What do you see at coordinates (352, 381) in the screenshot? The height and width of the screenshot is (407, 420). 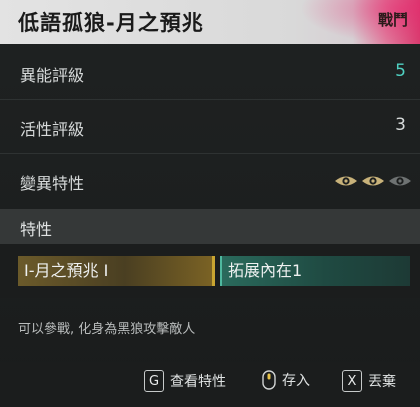 I see `x-key-icon: X` at bounding box center [352, 381].